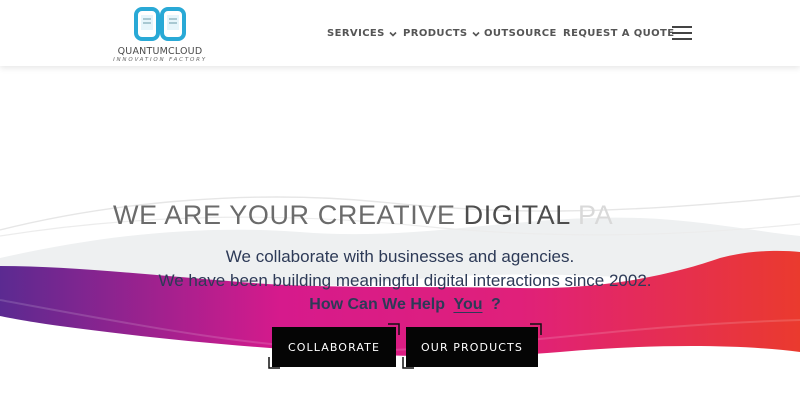  Describe the element at coordinates (682, 33) in the screenshot. I see `hamburger-menu-icon` at that location.